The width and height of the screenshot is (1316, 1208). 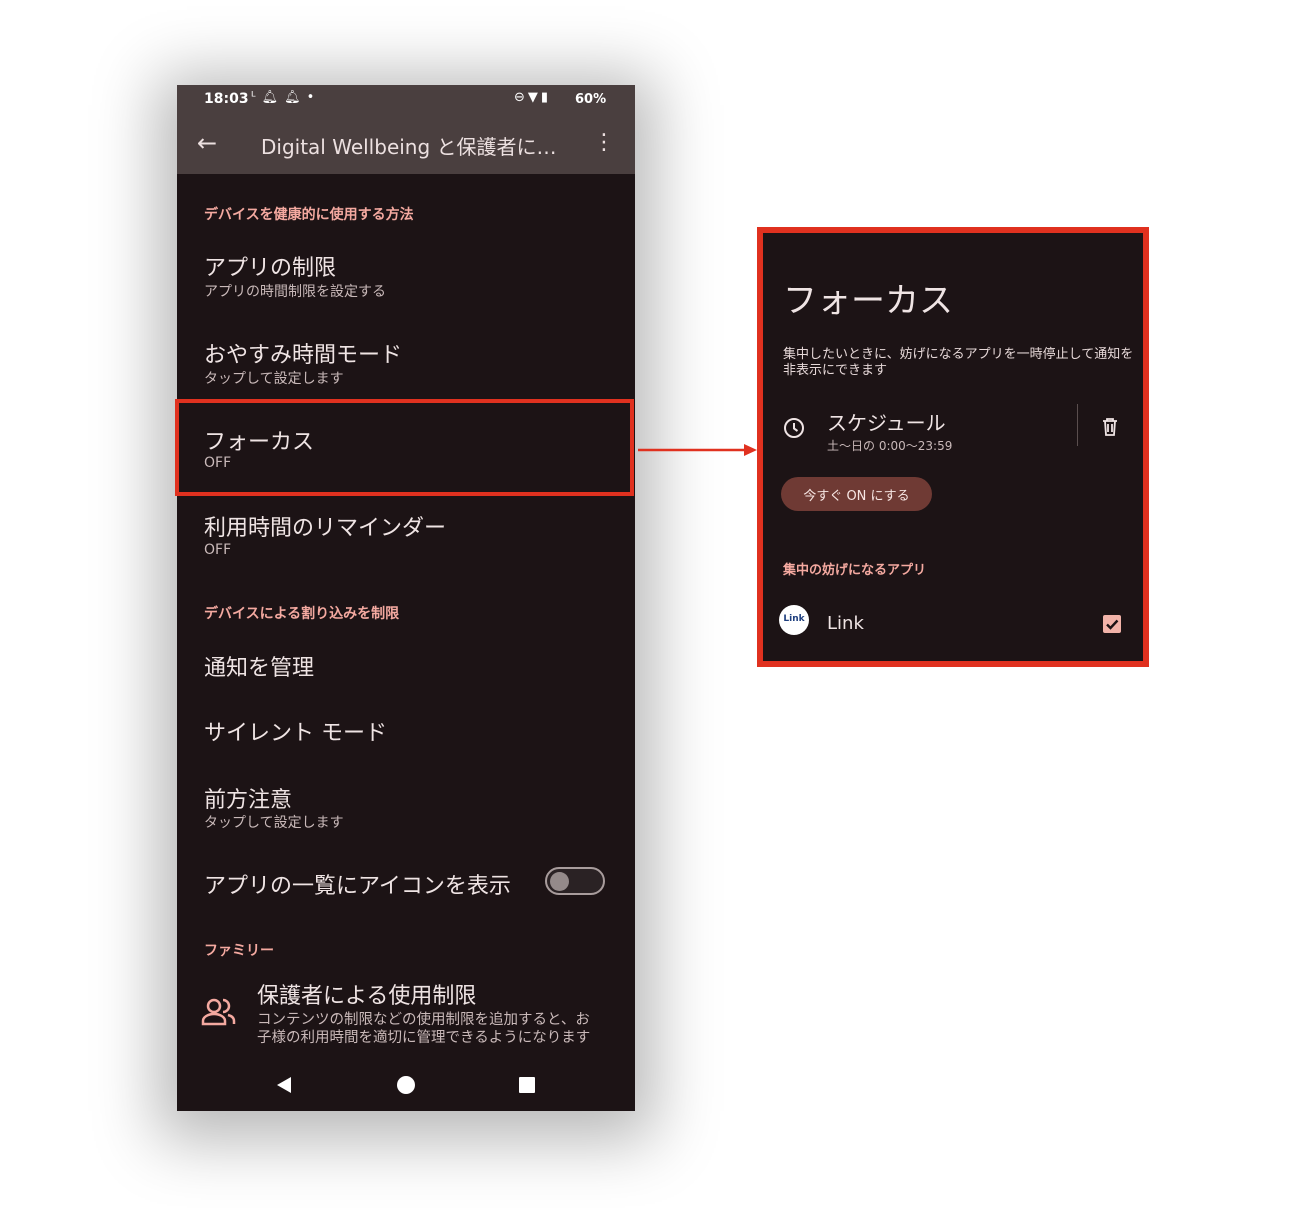 I want to click on do-not-disturb-icon: ⊖, so click(x=521, y=97).